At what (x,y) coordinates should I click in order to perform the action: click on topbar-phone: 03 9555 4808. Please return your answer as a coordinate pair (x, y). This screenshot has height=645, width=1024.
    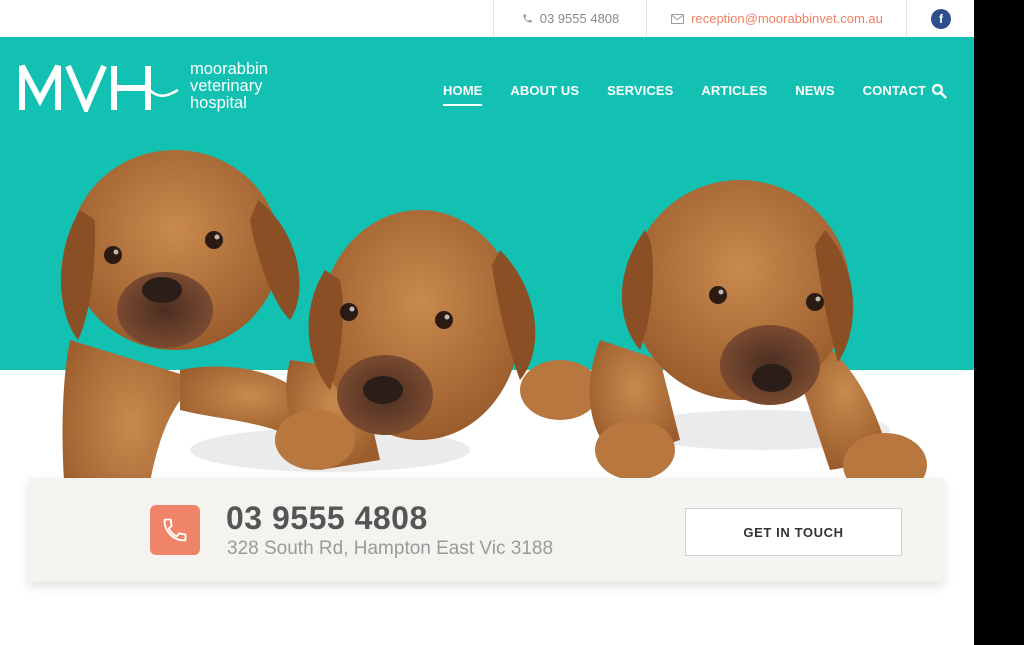
    Looking at the image, I should click on (570, 18).